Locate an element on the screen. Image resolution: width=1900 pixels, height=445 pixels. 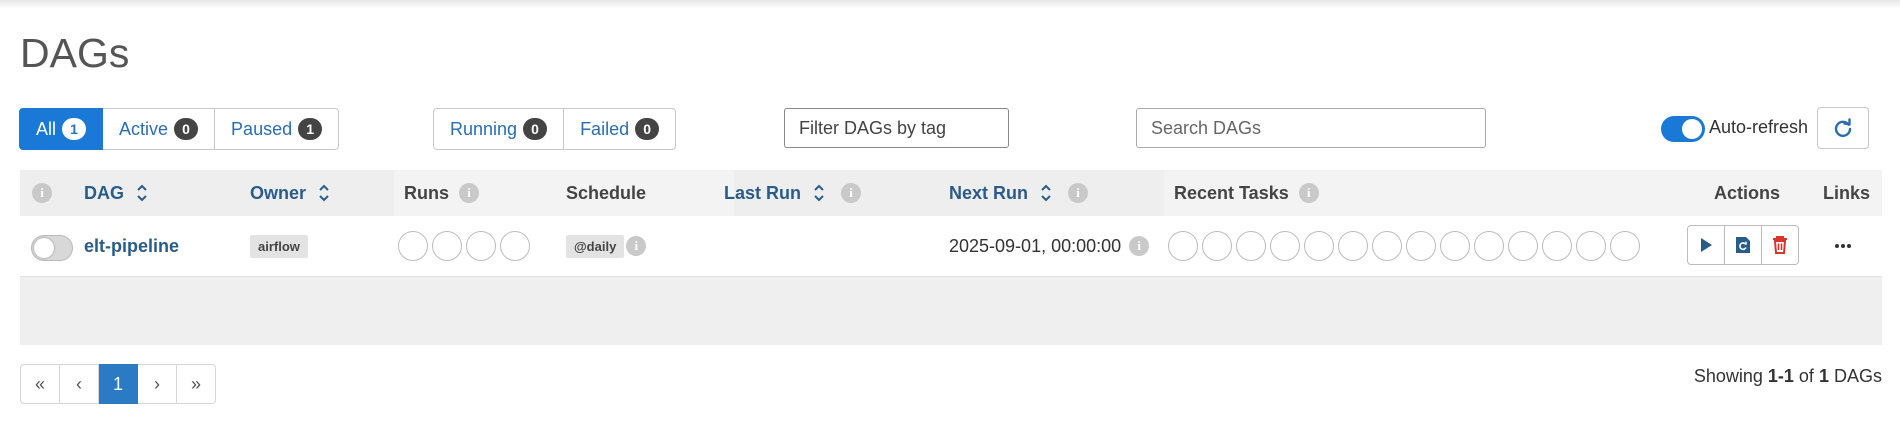
header-dag: DAG is located at coordinates (116, 193).